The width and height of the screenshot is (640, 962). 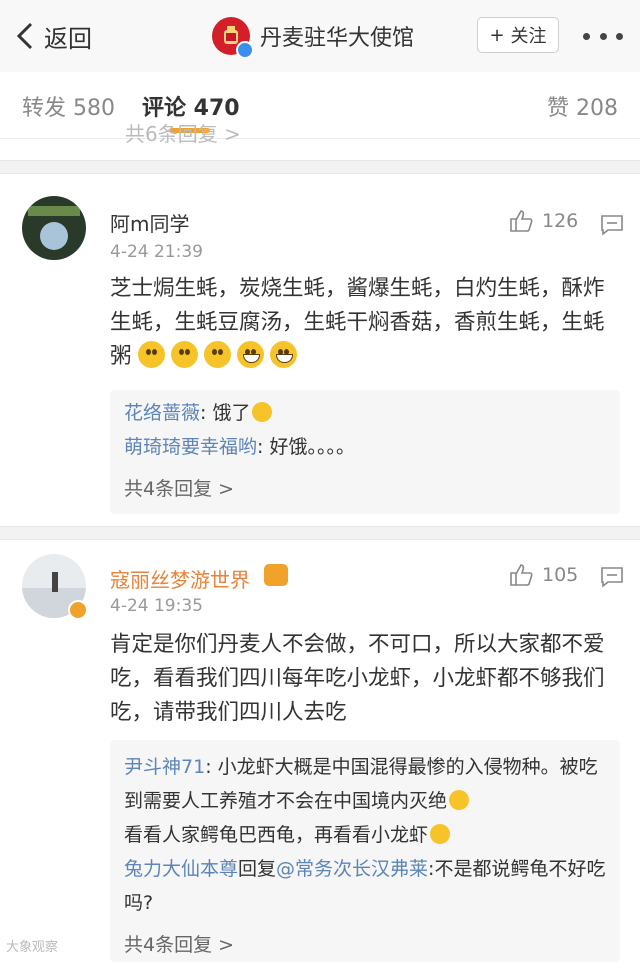 What do you see at coordinates (156, 606) in the screenshot?
I see `comment-time: 4-24 19:35` at bounding box center [156, 606].